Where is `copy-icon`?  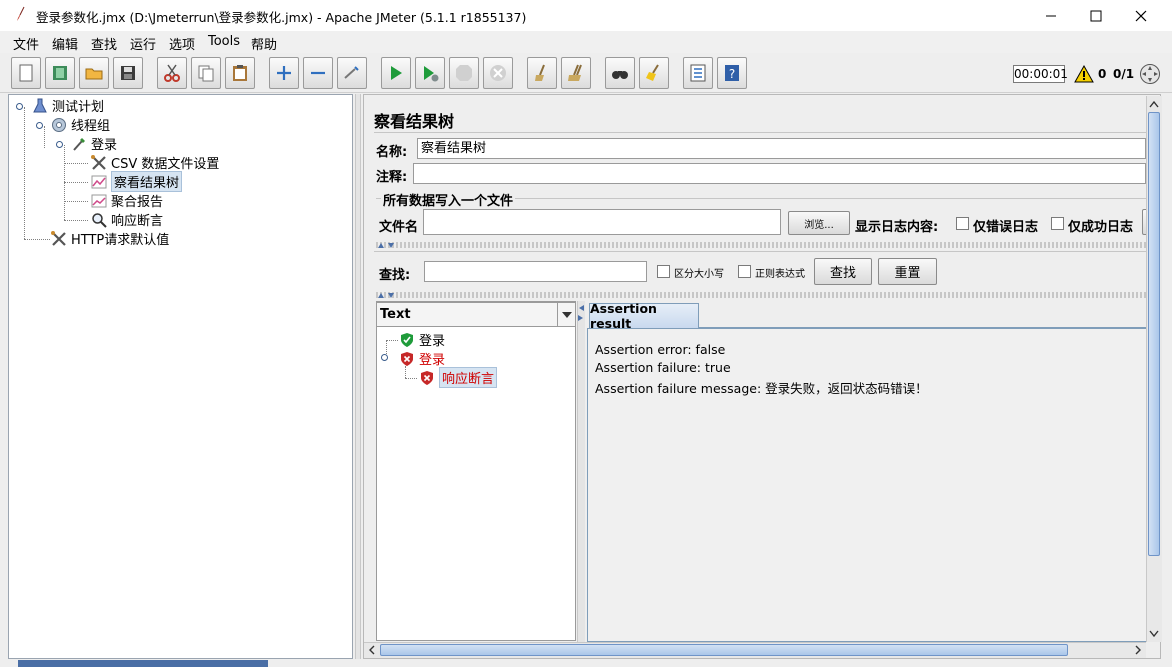 copy-icon is located at coordinates (206, 73).